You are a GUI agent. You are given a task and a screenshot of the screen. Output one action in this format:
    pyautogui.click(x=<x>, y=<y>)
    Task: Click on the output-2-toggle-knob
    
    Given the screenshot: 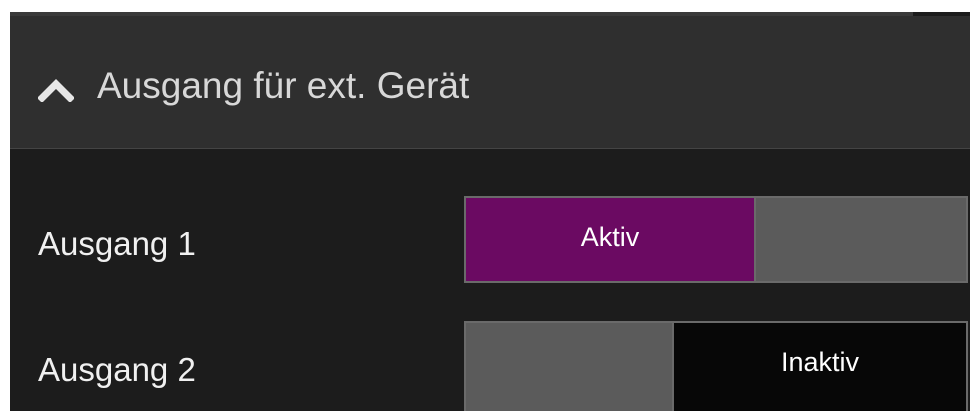 What is the action you would take?
    pyautogui.click(x=570, y=367)
    